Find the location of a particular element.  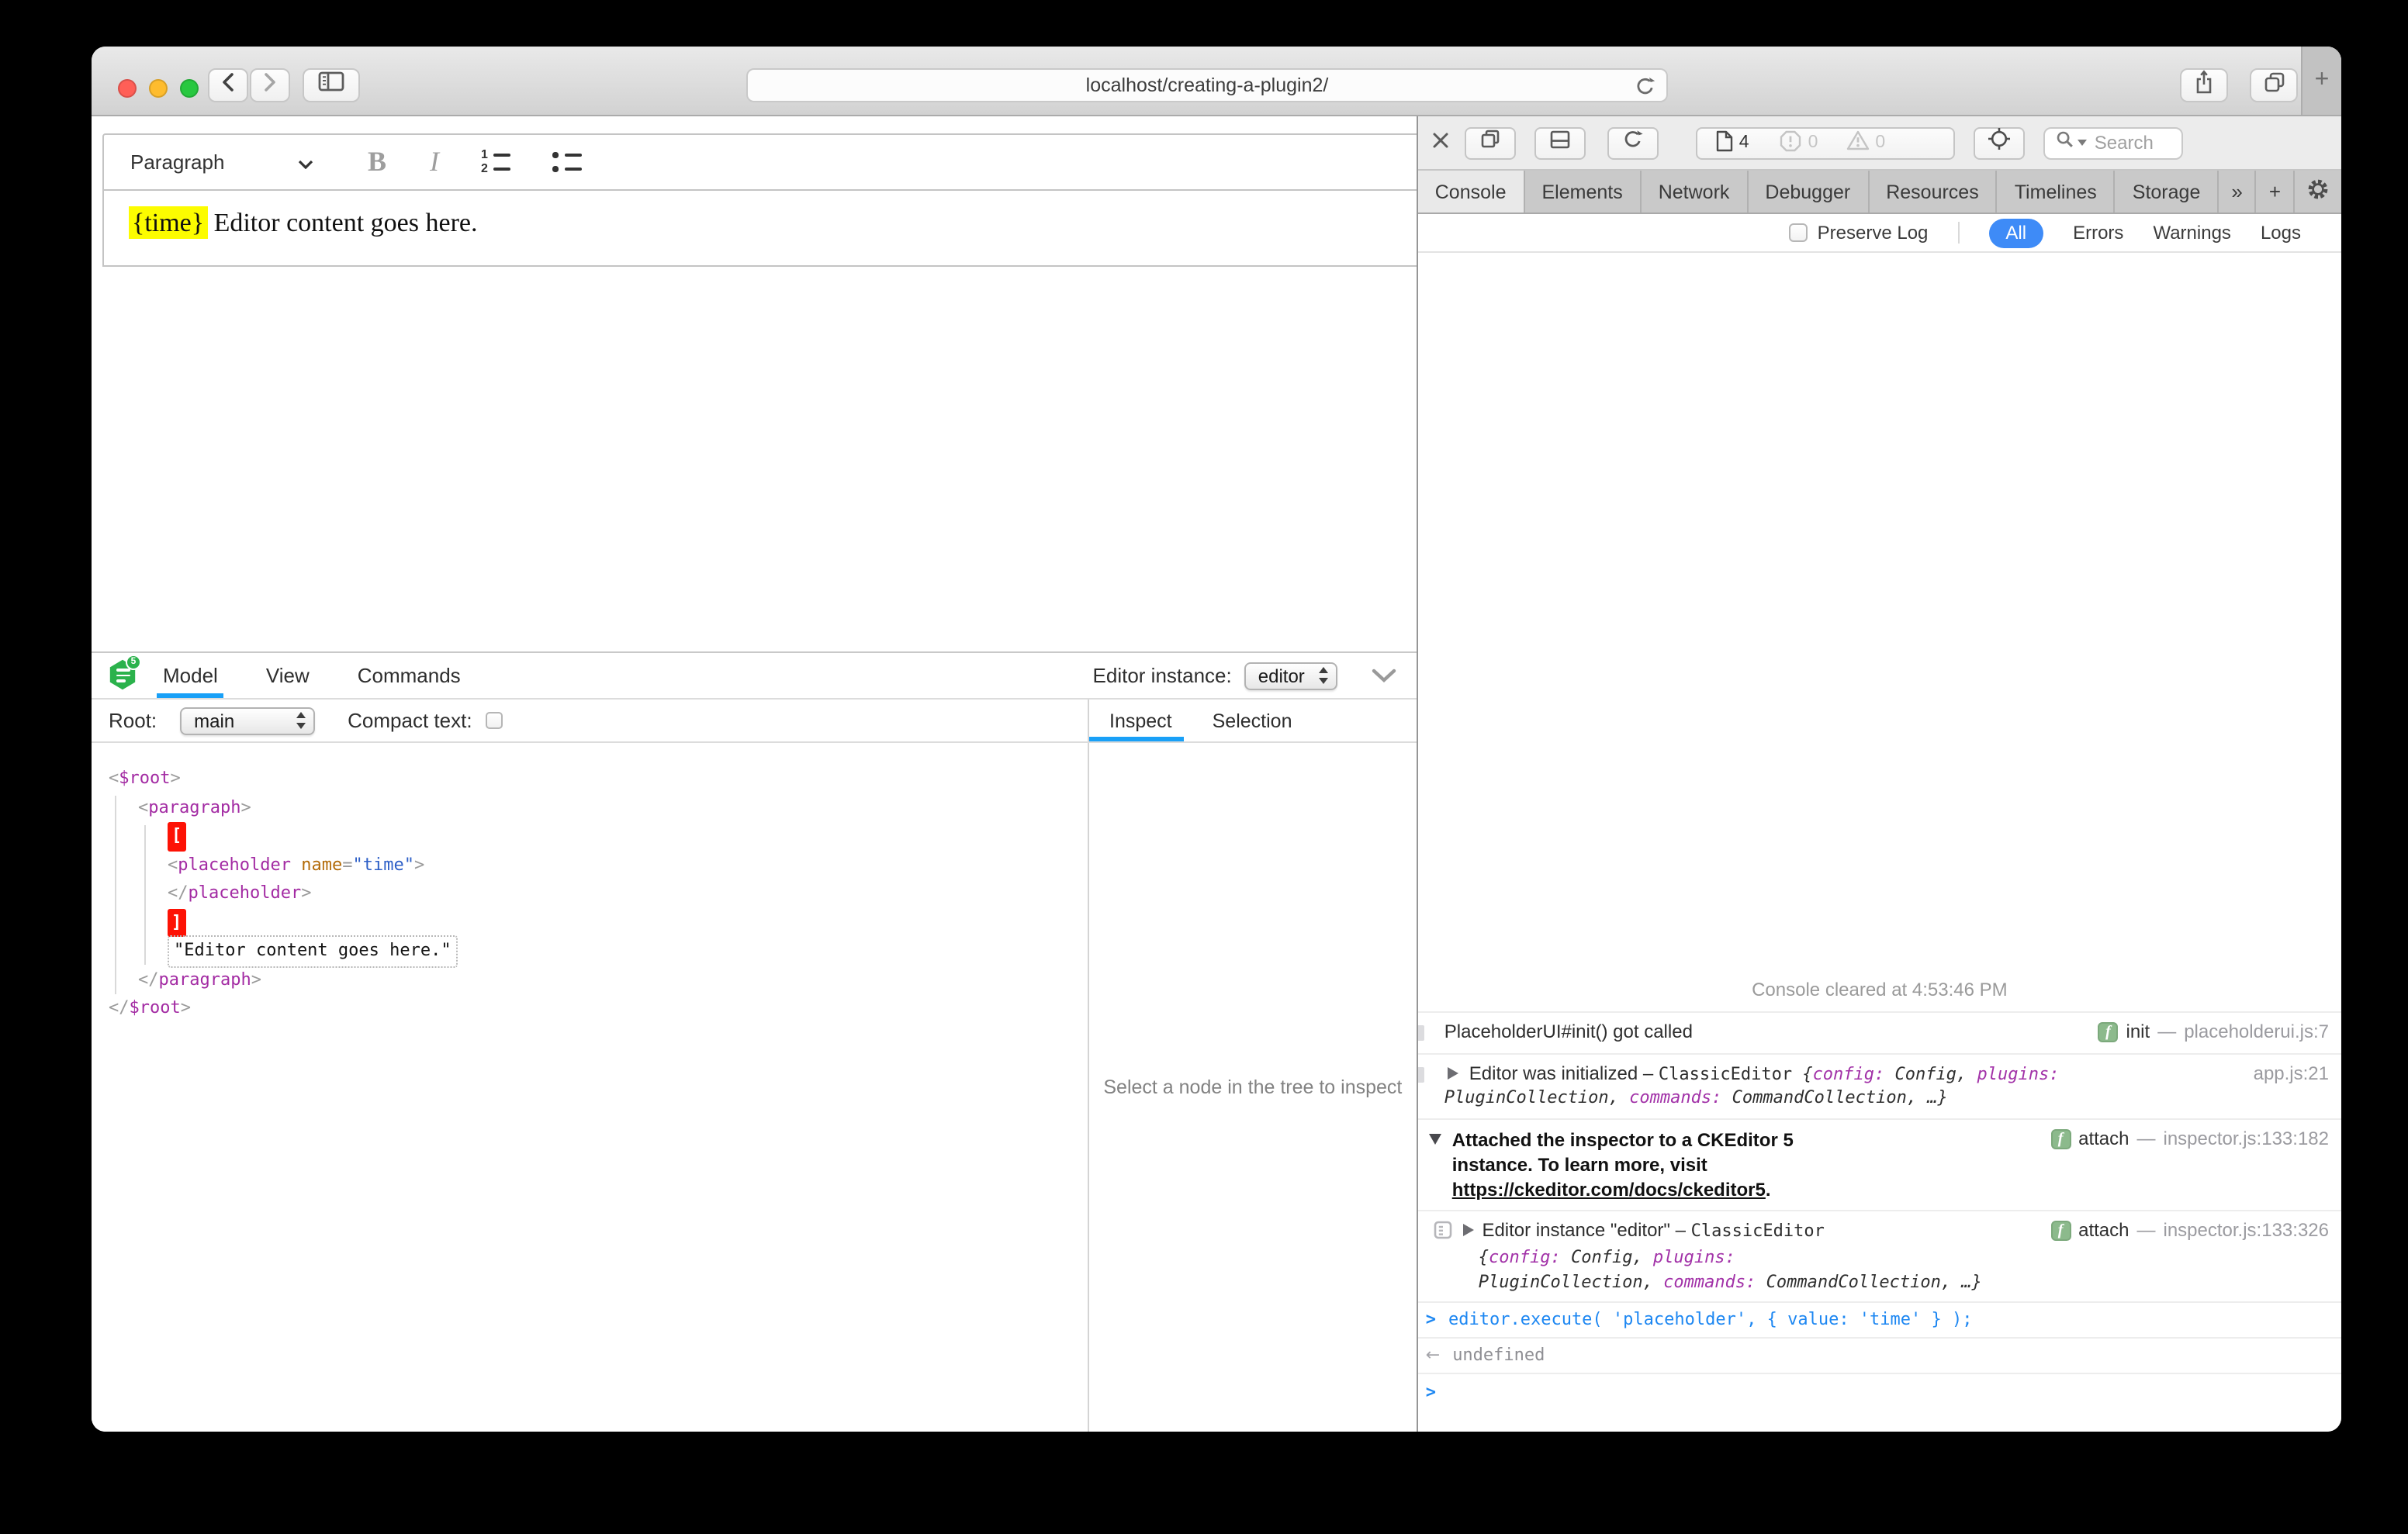

tab-elements: Elements is located at coordinates (1583, 191).